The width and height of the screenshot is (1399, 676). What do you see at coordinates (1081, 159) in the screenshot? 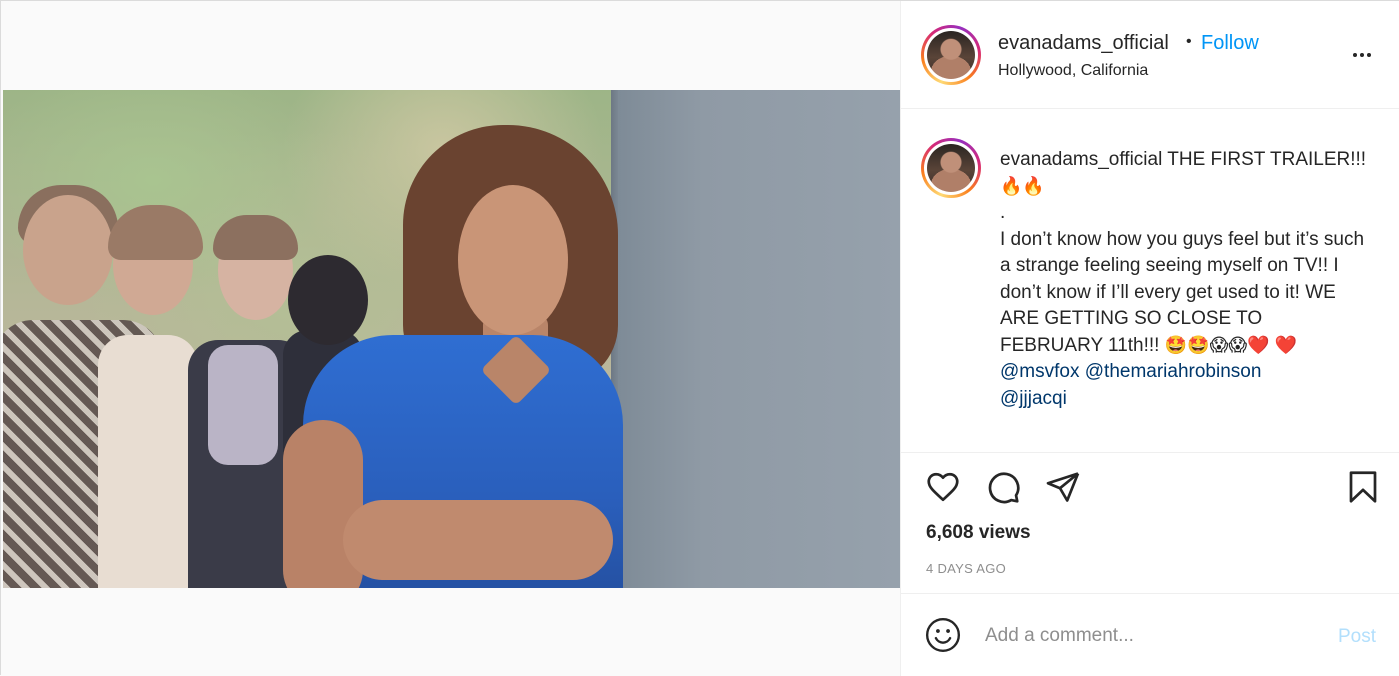
I see `caption-username: evanadams_official` at bounding box center [1081, 159].